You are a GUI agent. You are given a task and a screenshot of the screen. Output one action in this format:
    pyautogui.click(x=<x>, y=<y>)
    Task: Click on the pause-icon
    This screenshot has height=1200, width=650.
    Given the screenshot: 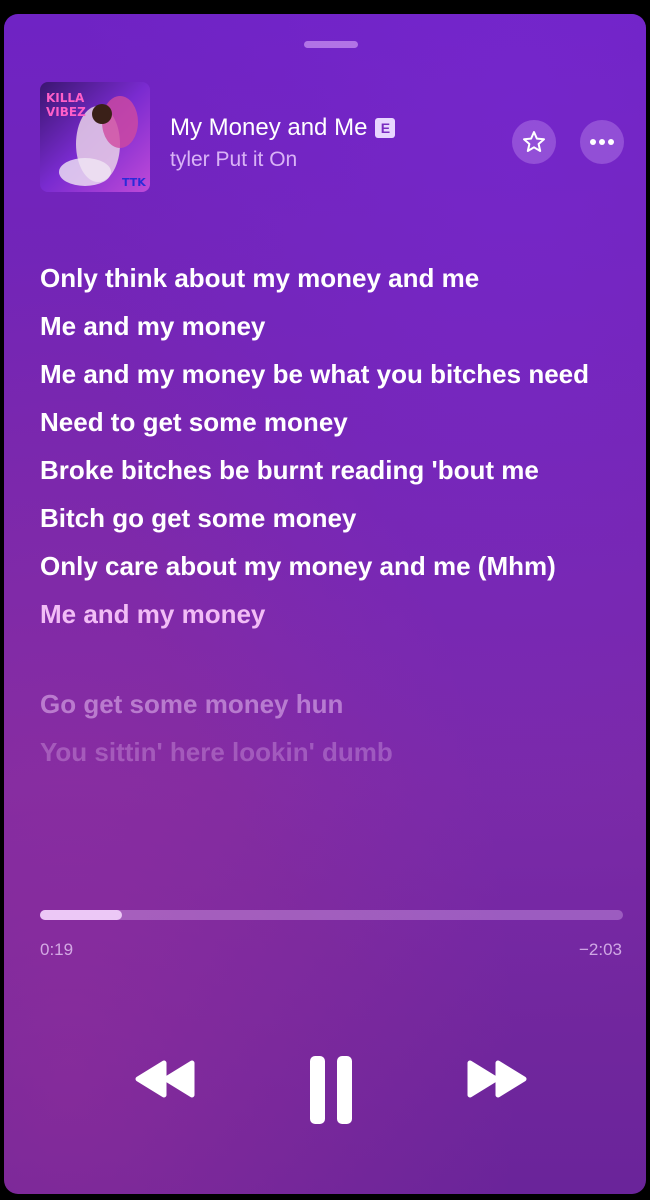 What is the action you would take?
    pyautogui.click(x=331, y=1090)
    